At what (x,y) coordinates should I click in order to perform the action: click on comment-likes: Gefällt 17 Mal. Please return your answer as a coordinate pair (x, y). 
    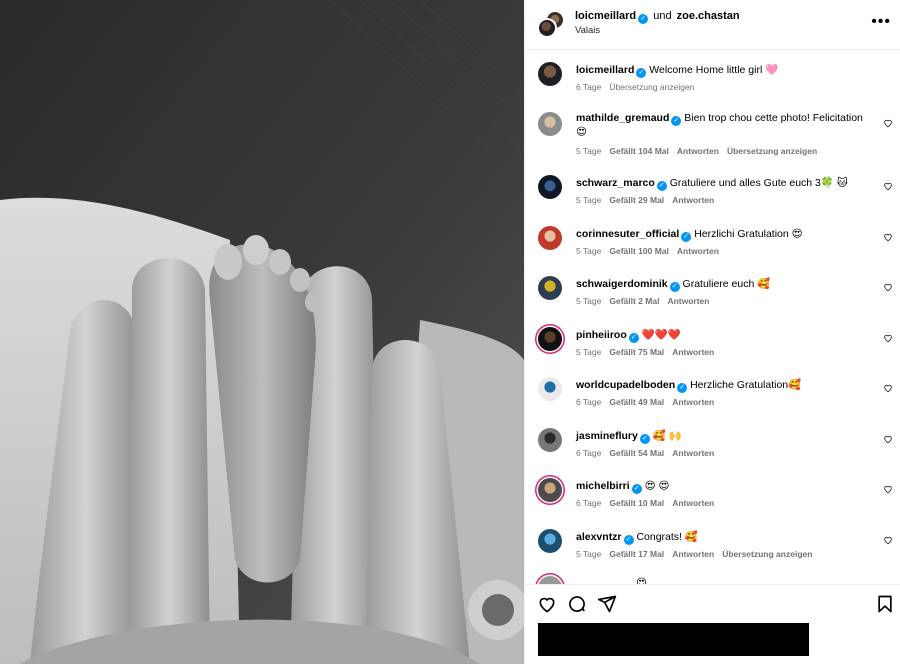
    Looking at the image, I should click on (636, 554).